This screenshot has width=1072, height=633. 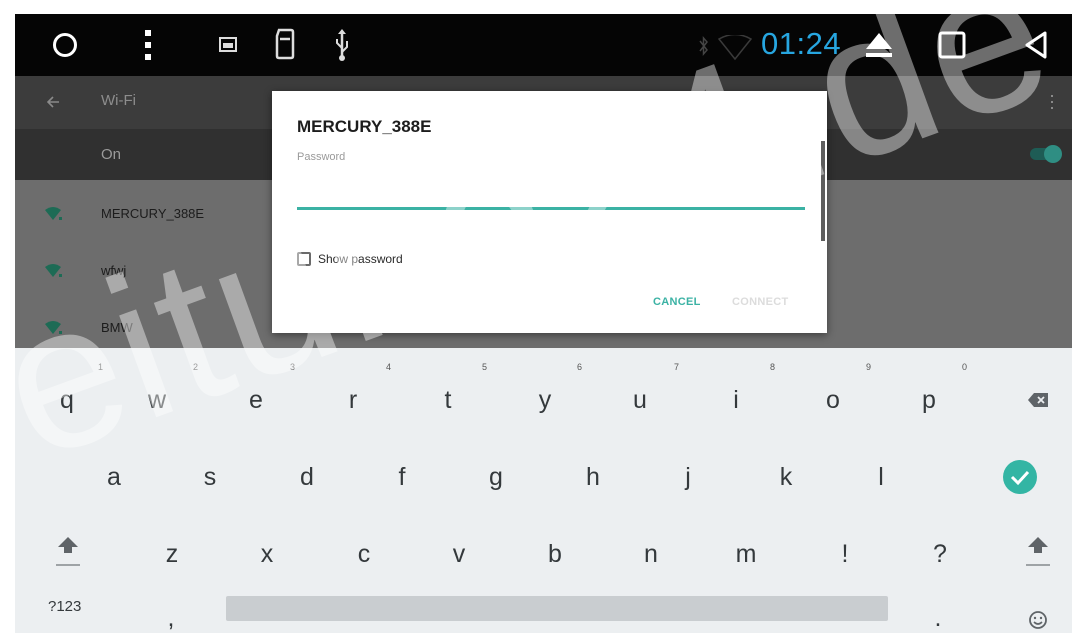 I want to click on overflow-menu-icon, so click(x=1052, y=102).